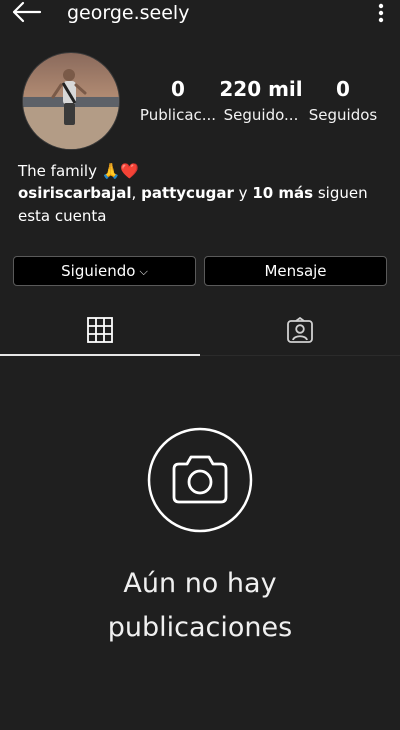 This screenshot has width=400, height=730. What do you see at coordinates (343, 102) in the screenshot?
I see `stat-following: 0 Seguidos` at bounding box center [343, 102].